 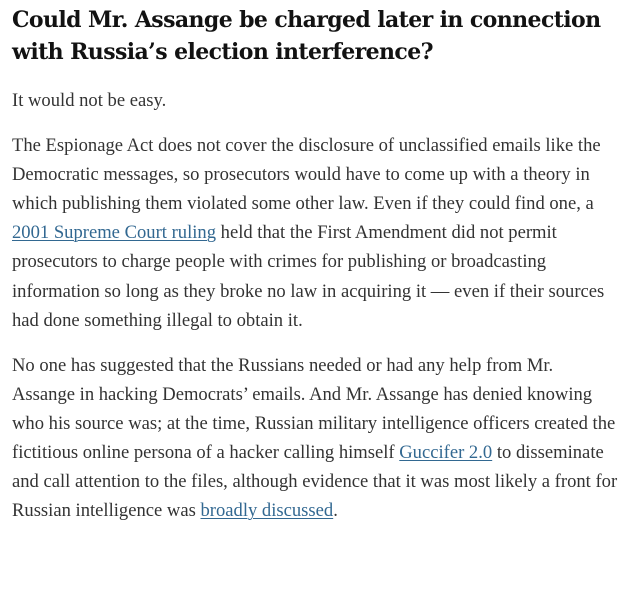 What do you see at coordinates (315, 100) in the screenshot?
I see `paragraph-1: It would not be easy.` at bounding box center [315, 100].